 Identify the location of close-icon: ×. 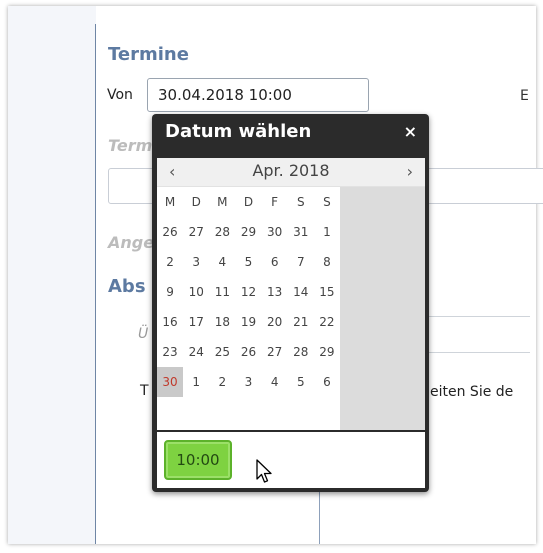
(410, 131).